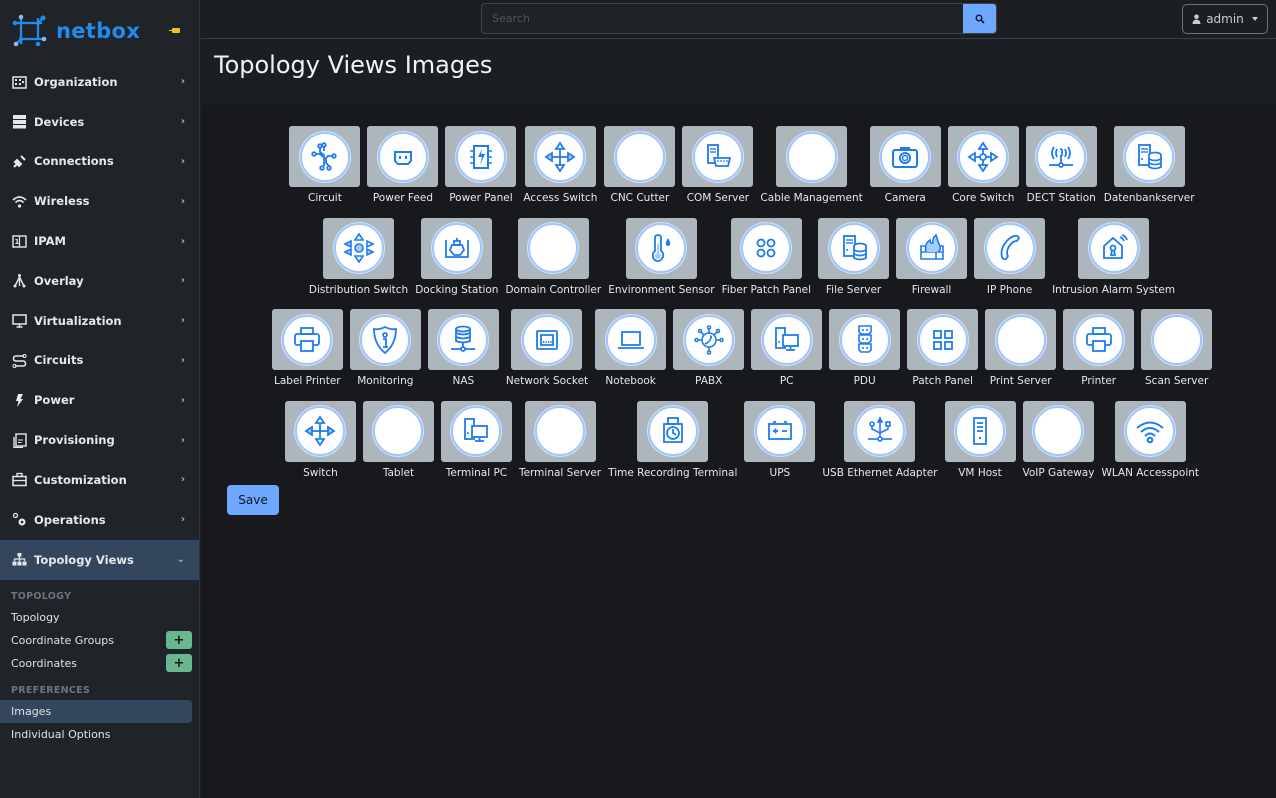 The image size is (1276, 798). I want to click on sidebar-item-connections: Connections ›, so click(99, 162).